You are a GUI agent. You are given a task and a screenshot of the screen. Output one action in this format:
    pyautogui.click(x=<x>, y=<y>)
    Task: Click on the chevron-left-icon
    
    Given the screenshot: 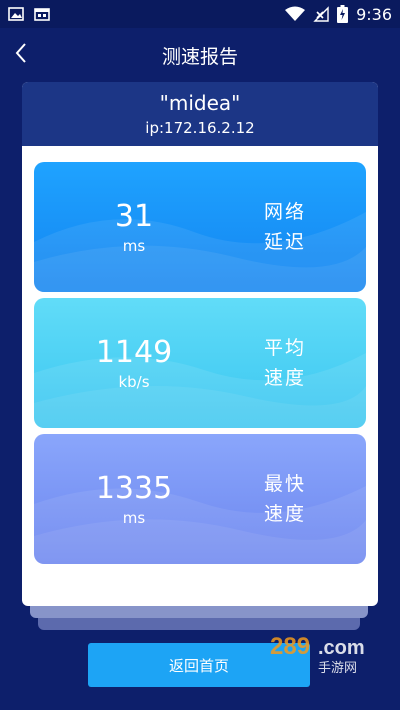 What is the action you would take?
    pyautogui.click(x=21, y=55)
    